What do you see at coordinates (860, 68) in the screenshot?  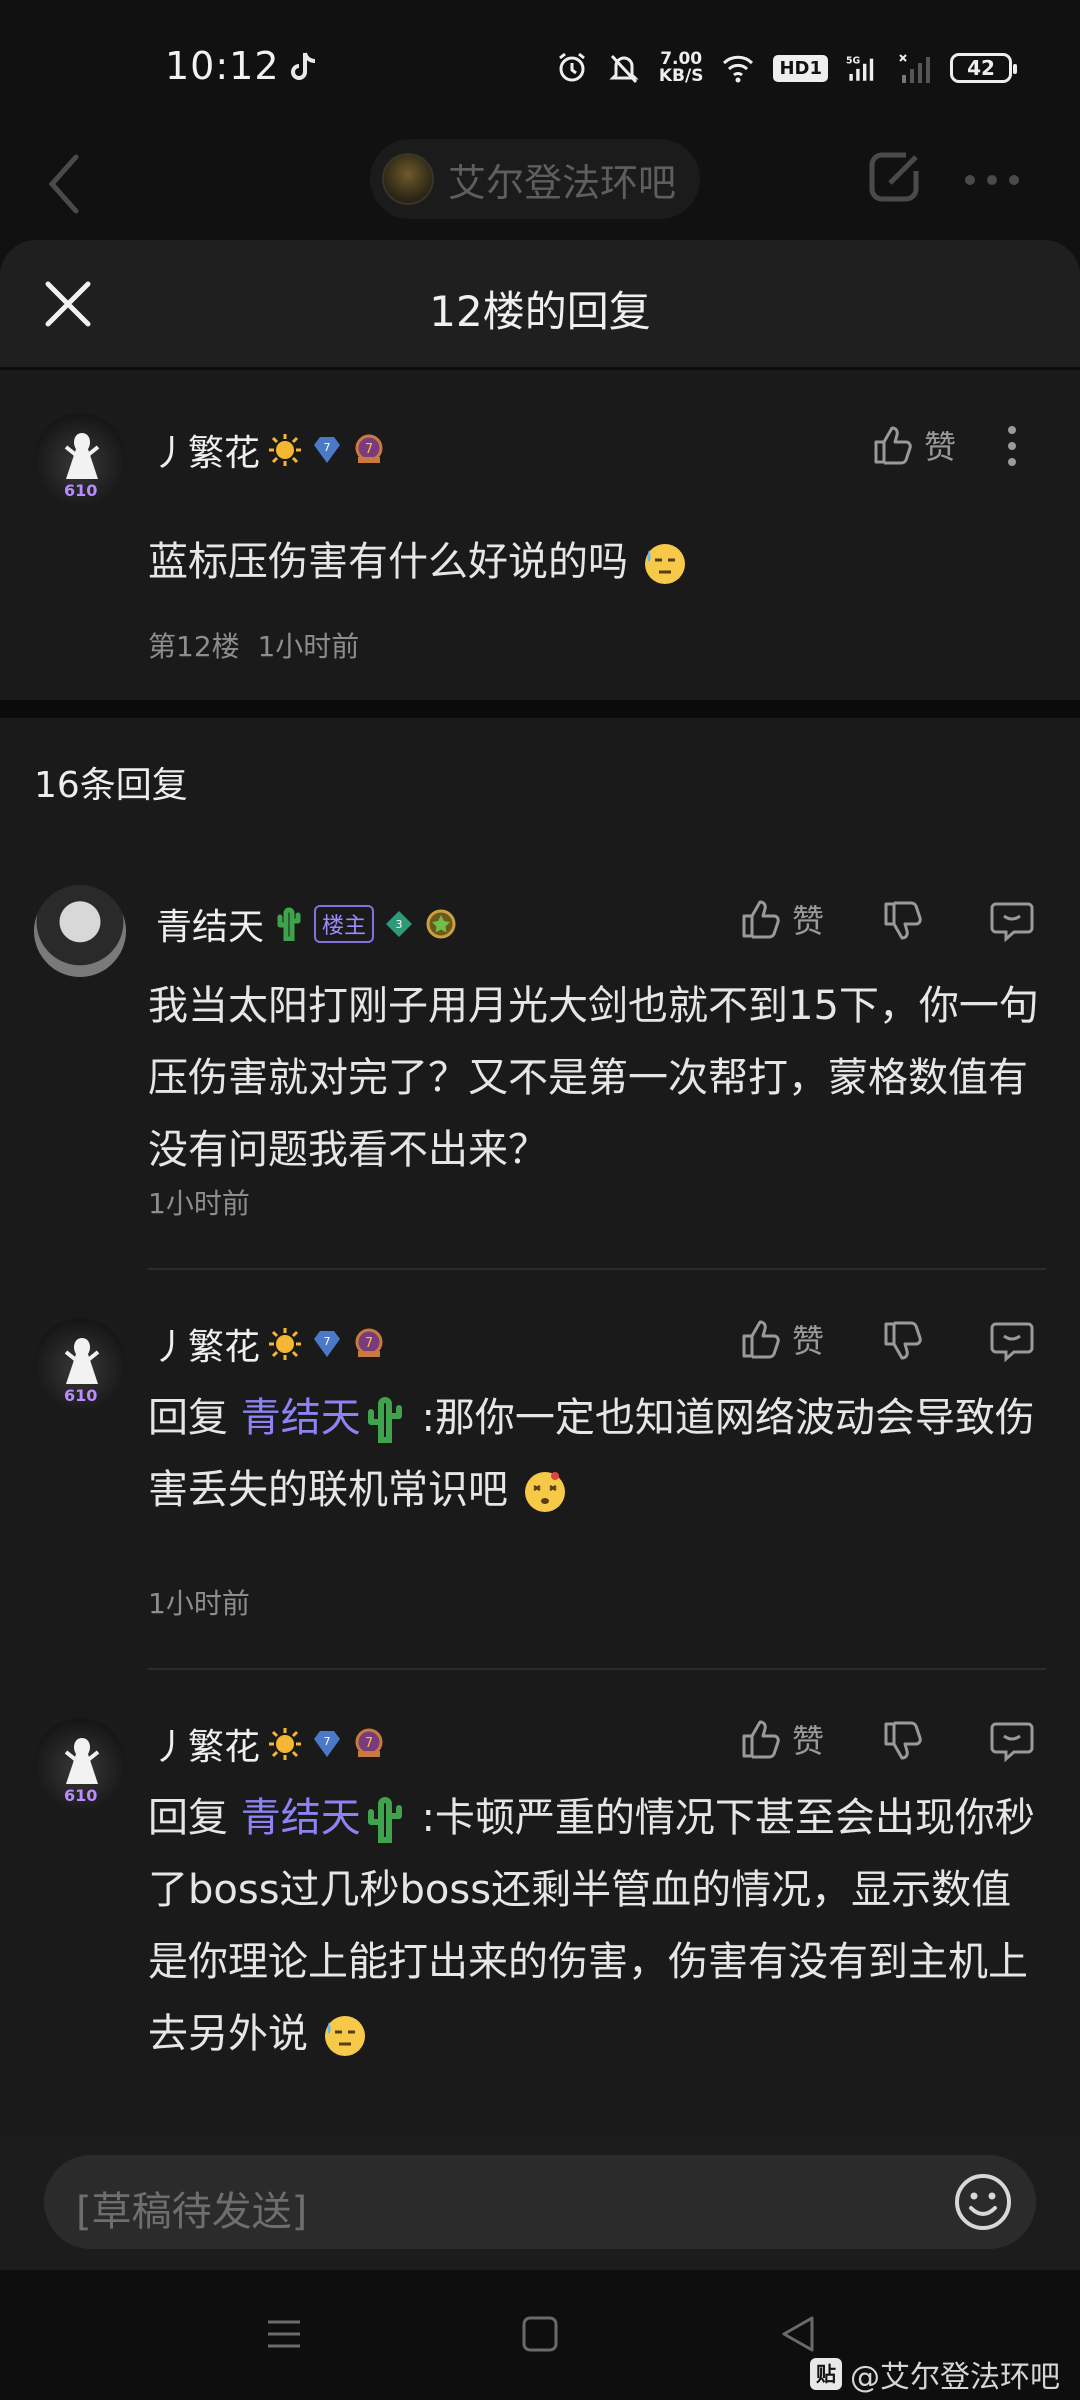 I see `signal-5g-icon: 5G` at bounding box center [860, 68].